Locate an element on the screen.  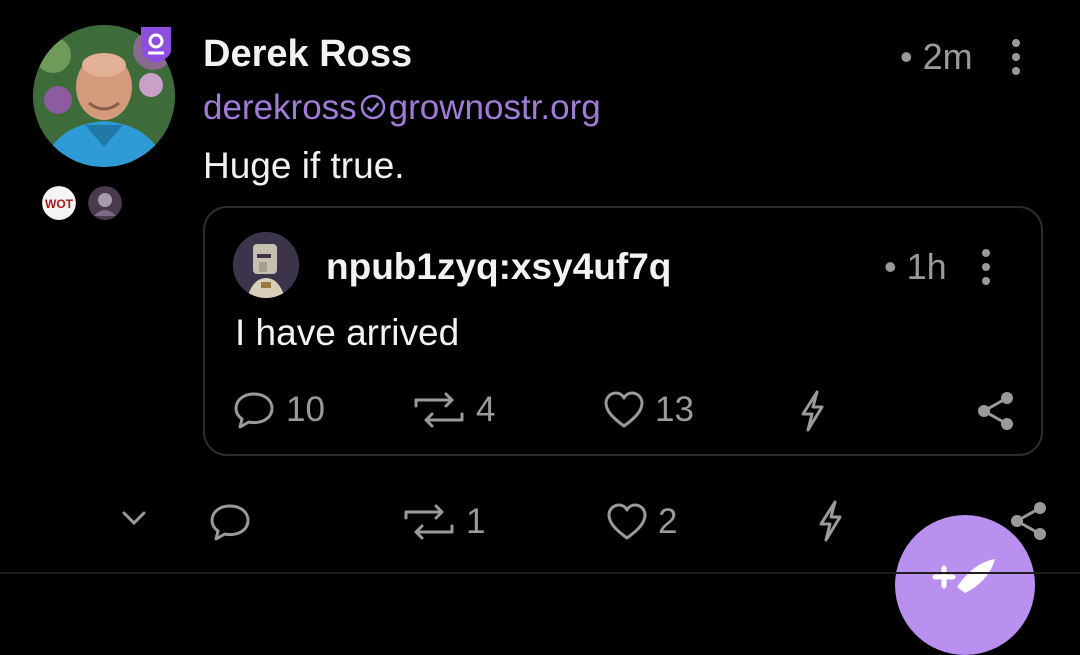
reply-button is located at coordinates (235, 522).